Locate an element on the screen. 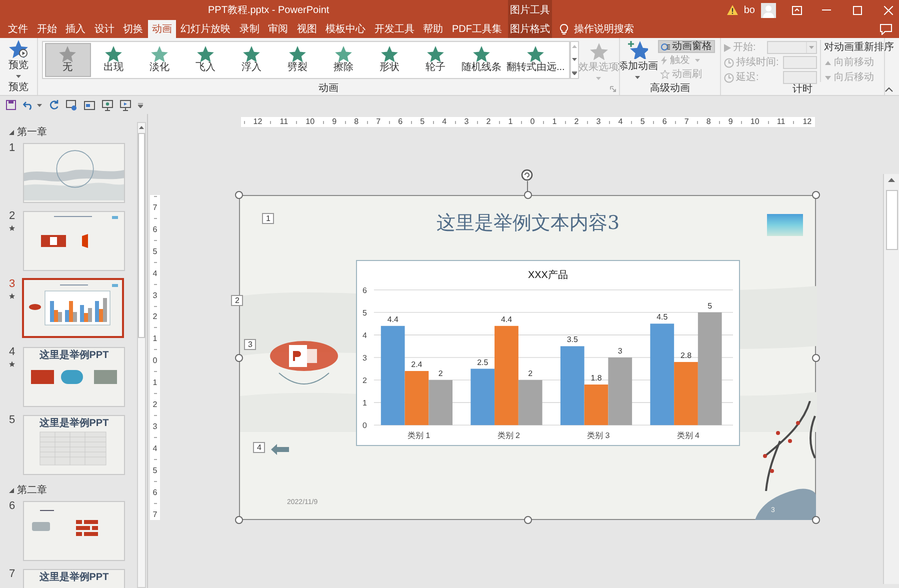  data-label: 2 is located at coordinates (440, 373).